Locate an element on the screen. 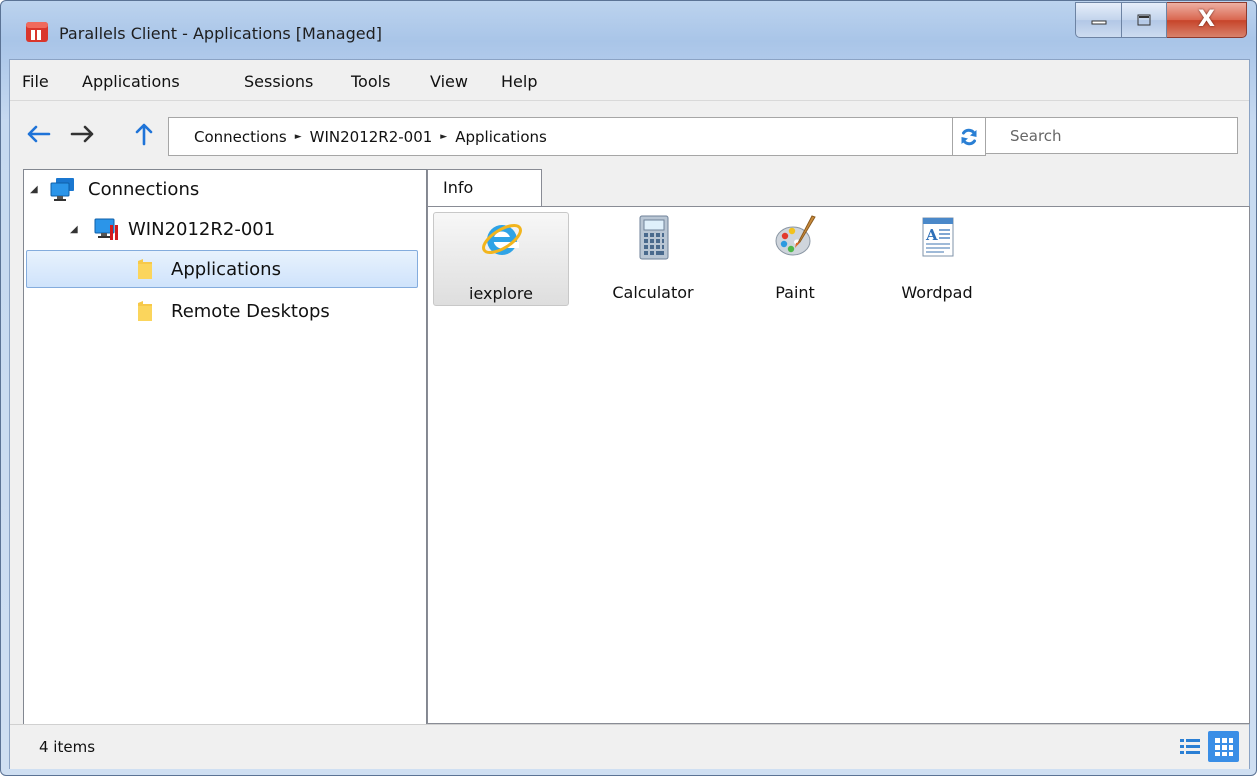 Image resolution: width=1257 pixels, height=776 pixels. up-button is located at coordinates (144, 134).